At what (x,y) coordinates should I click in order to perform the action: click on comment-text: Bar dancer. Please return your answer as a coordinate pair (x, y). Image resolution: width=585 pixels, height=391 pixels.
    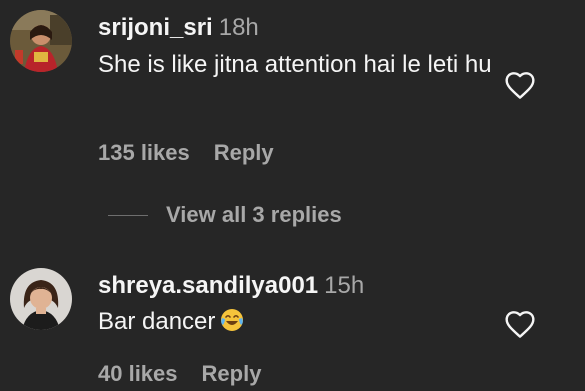
    Looking at the image, I should click on (298, 322).